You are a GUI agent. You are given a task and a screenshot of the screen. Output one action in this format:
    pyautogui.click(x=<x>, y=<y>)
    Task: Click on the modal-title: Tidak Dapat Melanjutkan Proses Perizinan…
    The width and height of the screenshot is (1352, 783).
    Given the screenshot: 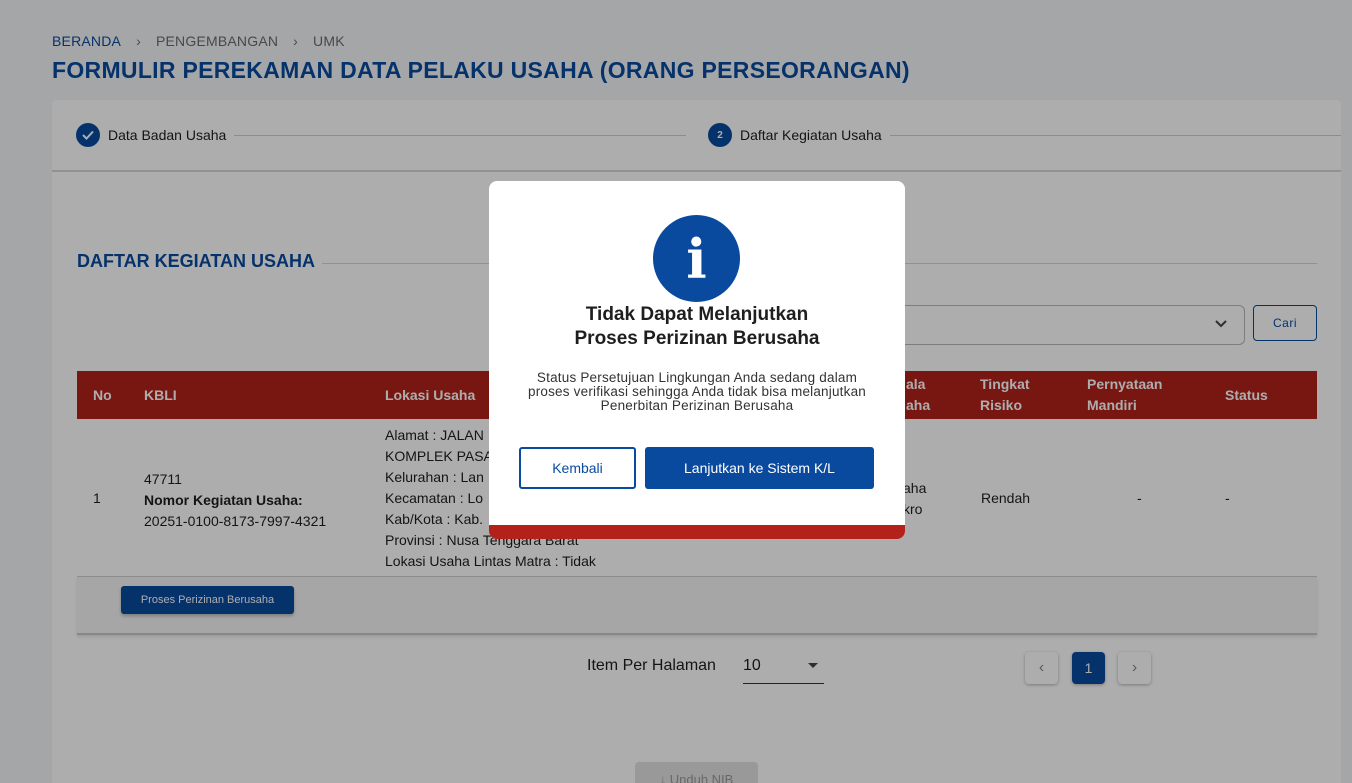 What is the action you would take?
    pyautogui.click(x=697, y=327)
    